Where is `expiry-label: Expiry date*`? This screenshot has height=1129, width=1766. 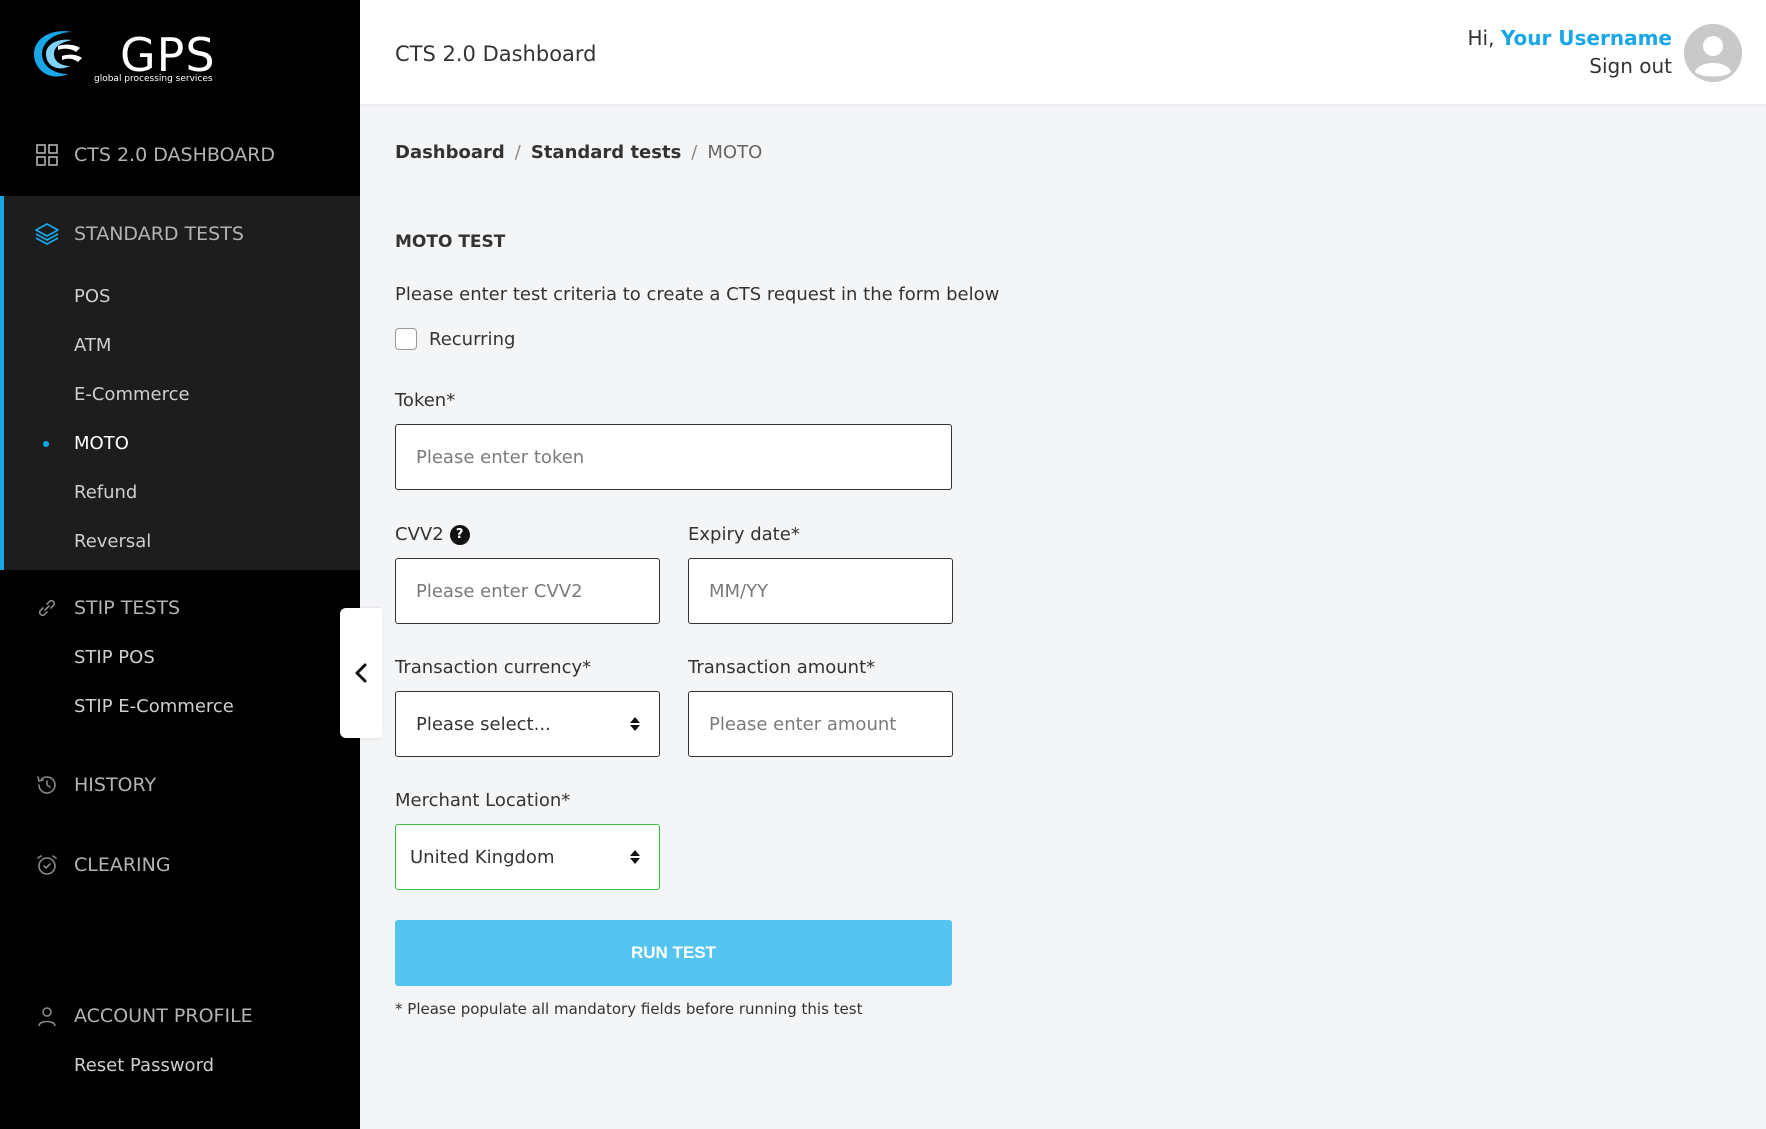
expiry-label: Expiry date* is located at coordinates (744, 534).